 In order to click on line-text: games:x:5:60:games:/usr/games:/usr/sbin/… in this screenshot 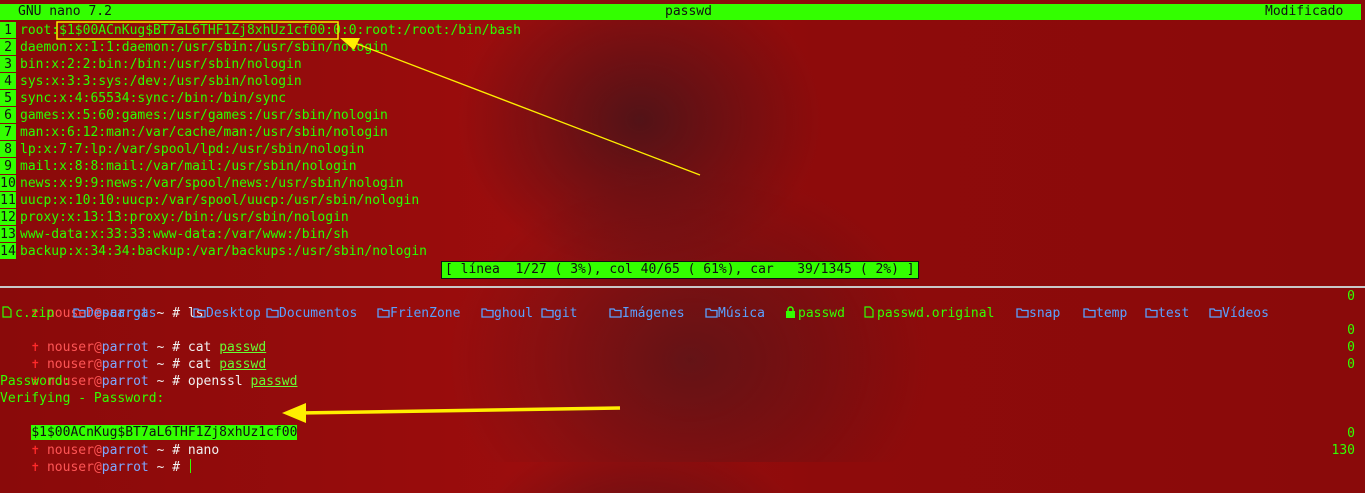, I will do `click(204, 115)`.